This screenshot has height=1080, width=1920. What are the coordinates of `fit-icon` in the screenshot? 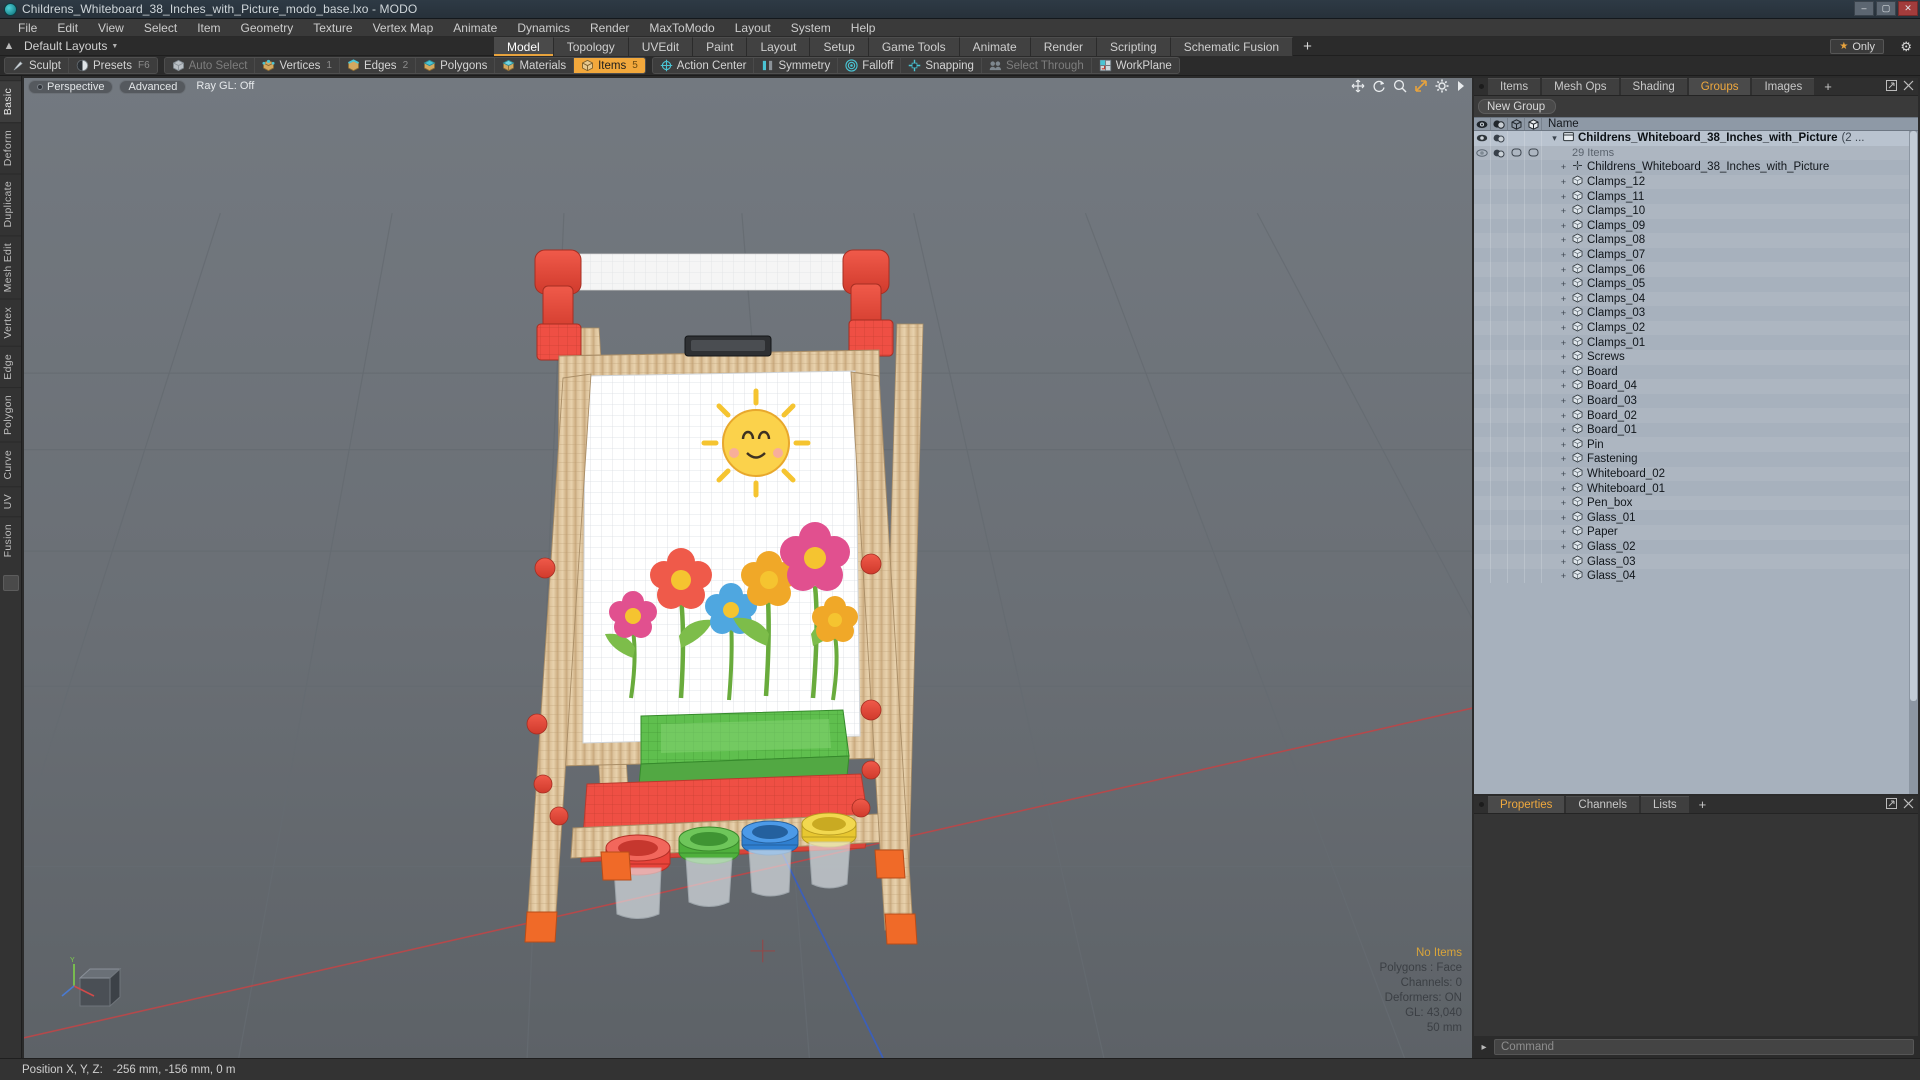 It's located at (1421, 86).